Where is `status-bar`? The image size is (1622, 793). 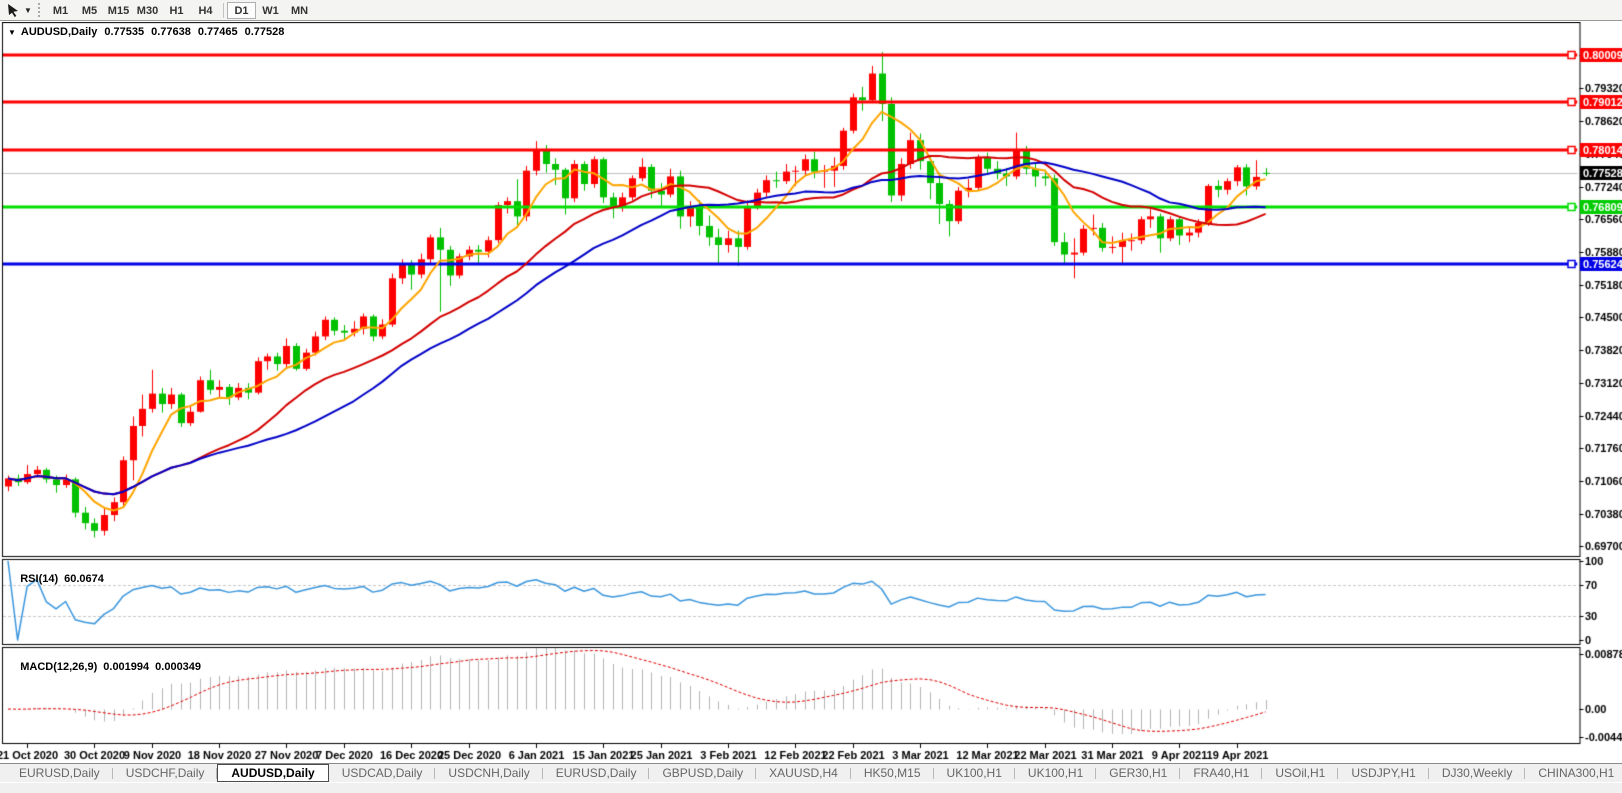 status-bar is located at coordinates (811, 787).